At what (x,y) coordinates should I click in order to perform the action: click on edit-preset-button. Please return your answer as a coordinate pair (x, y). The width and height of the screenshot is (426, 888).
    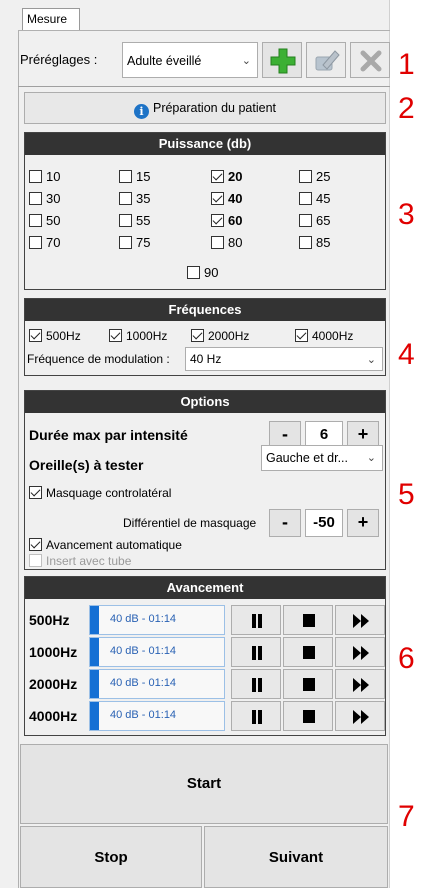
    Looking at the image, I should click on (326, 60).